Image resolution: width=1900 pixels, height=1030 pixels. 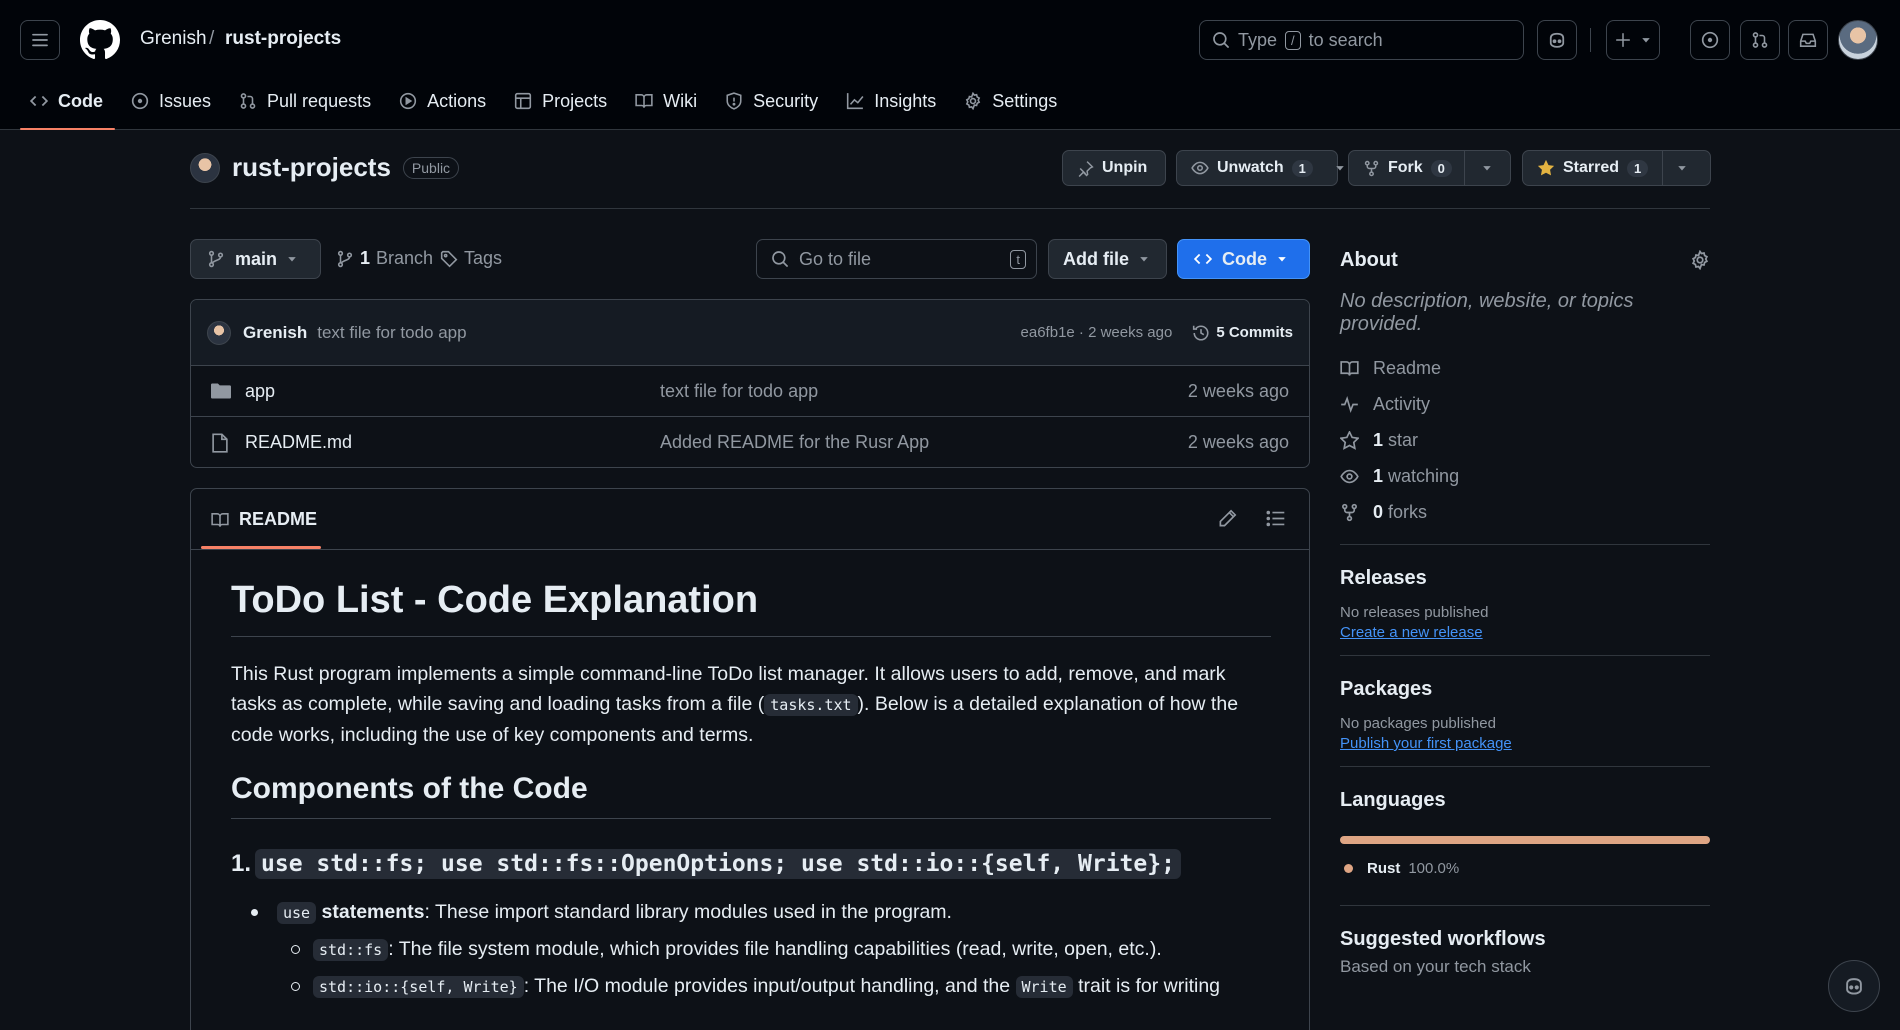 What do you see at coordinates (772, 101) in the screenshot?
I see `tab-security: Security` at bounding box center [772, 101].